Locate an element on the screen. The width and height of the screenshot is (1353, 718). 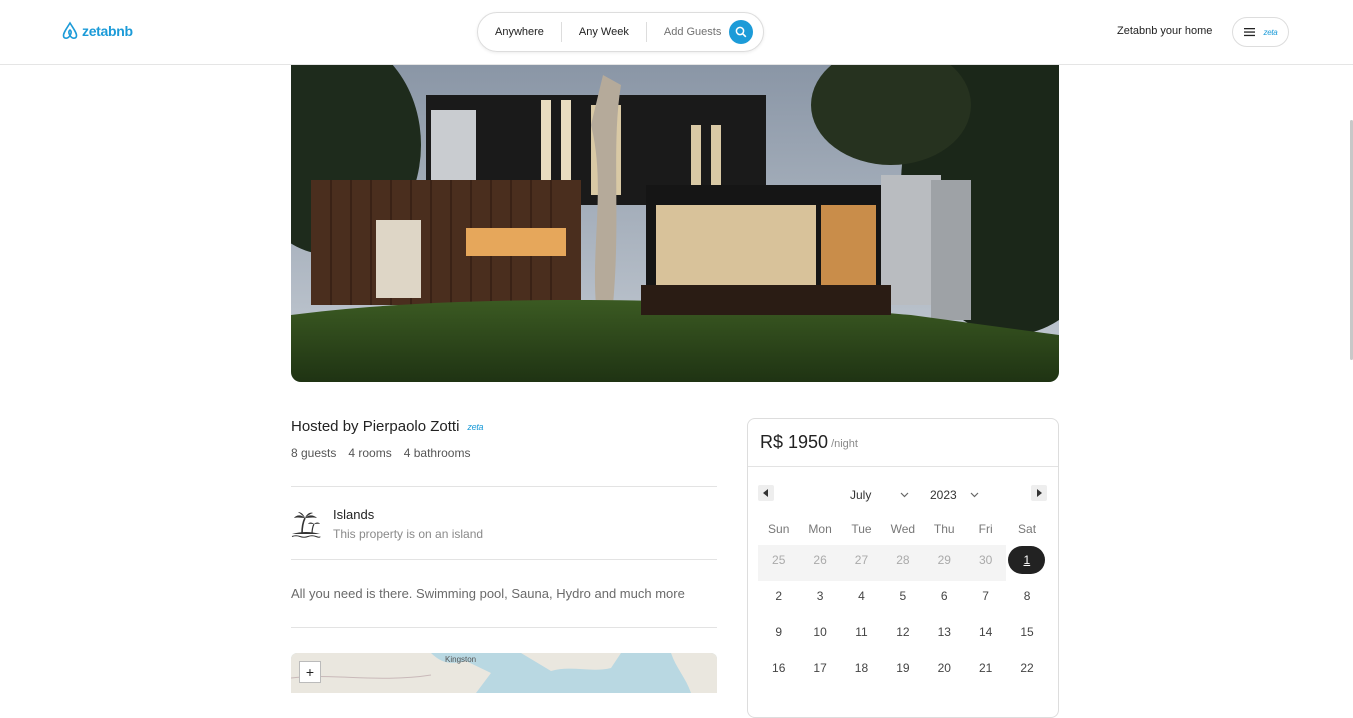
year-select: 2023 is located at coordinates (954, 495).